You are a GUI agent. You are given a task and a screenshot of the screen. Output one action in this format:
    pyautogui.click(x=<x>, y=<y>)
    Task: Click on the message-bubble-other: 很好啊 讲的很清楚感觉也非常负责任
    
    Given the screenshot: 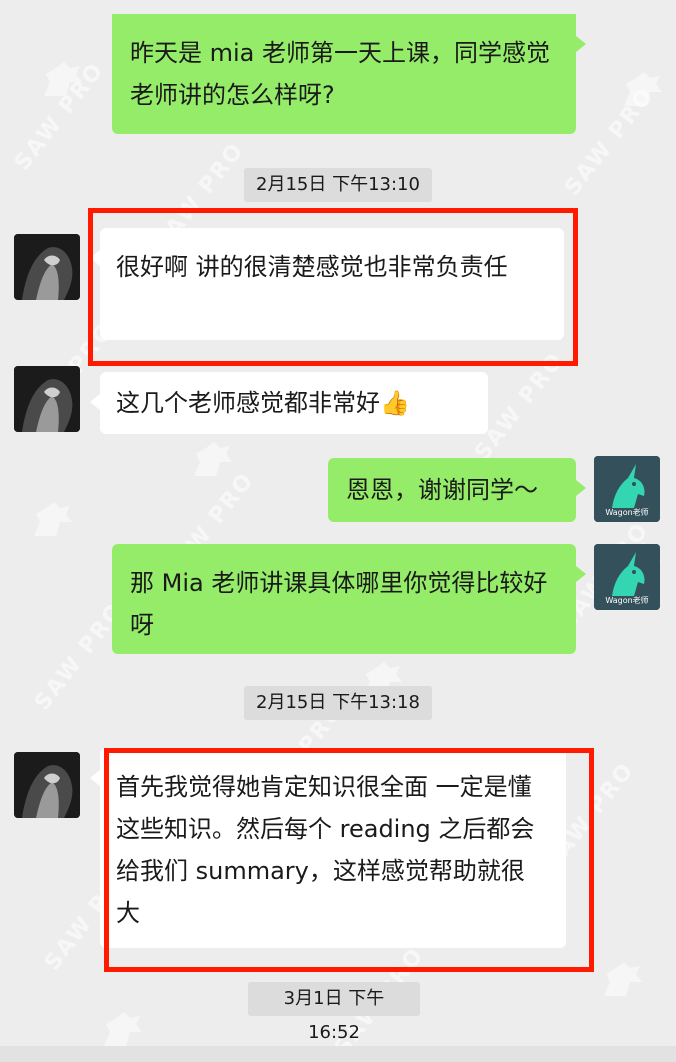 What is the action you would take?
    pyautogui.click(x=327, y=284)
    